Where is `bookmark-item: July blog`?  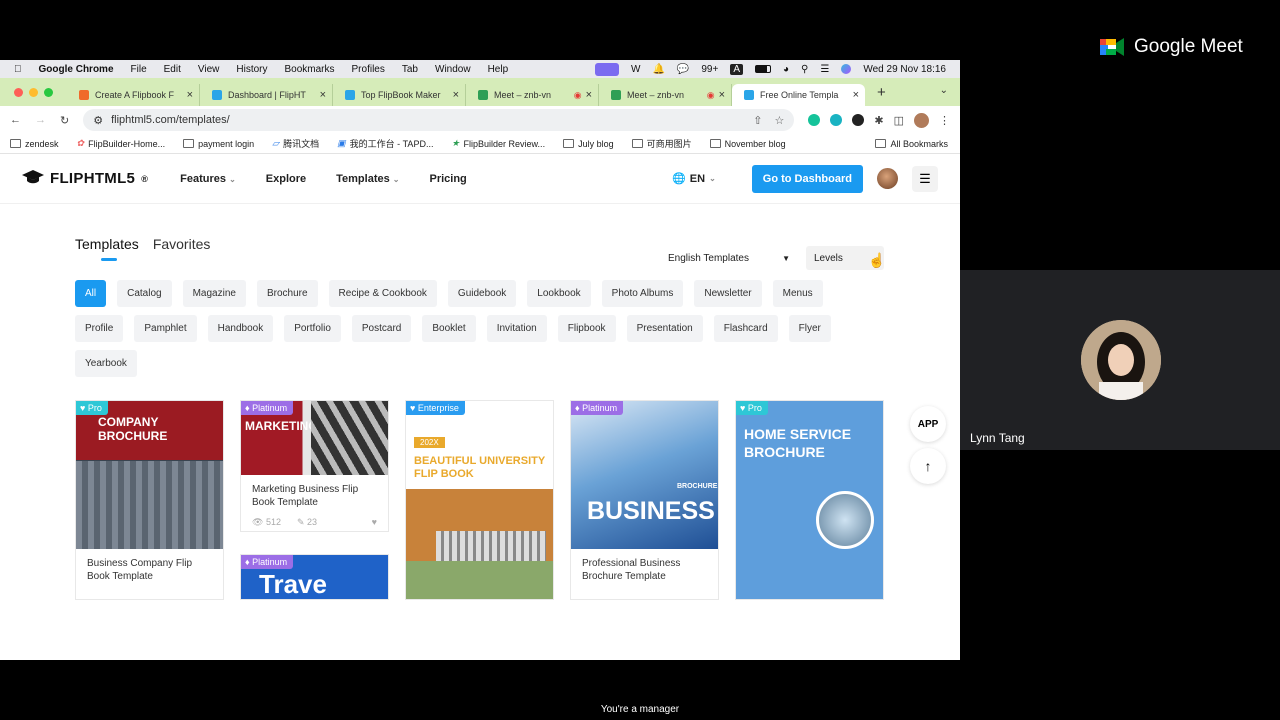 bookmark-item: July blog is located at coordinates (588, 144).